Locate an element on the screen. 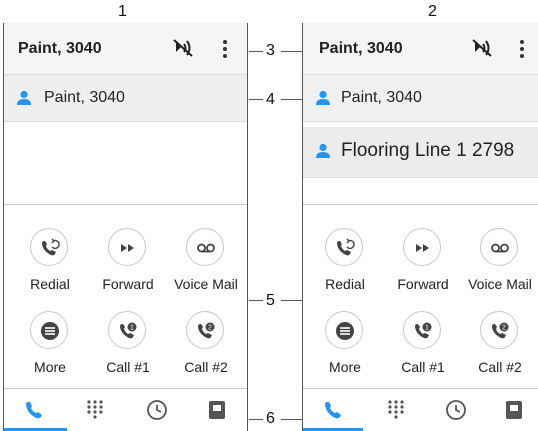 This screenshot has width=538, height=431. callout-line-4b is located at coordinates (291, 99).